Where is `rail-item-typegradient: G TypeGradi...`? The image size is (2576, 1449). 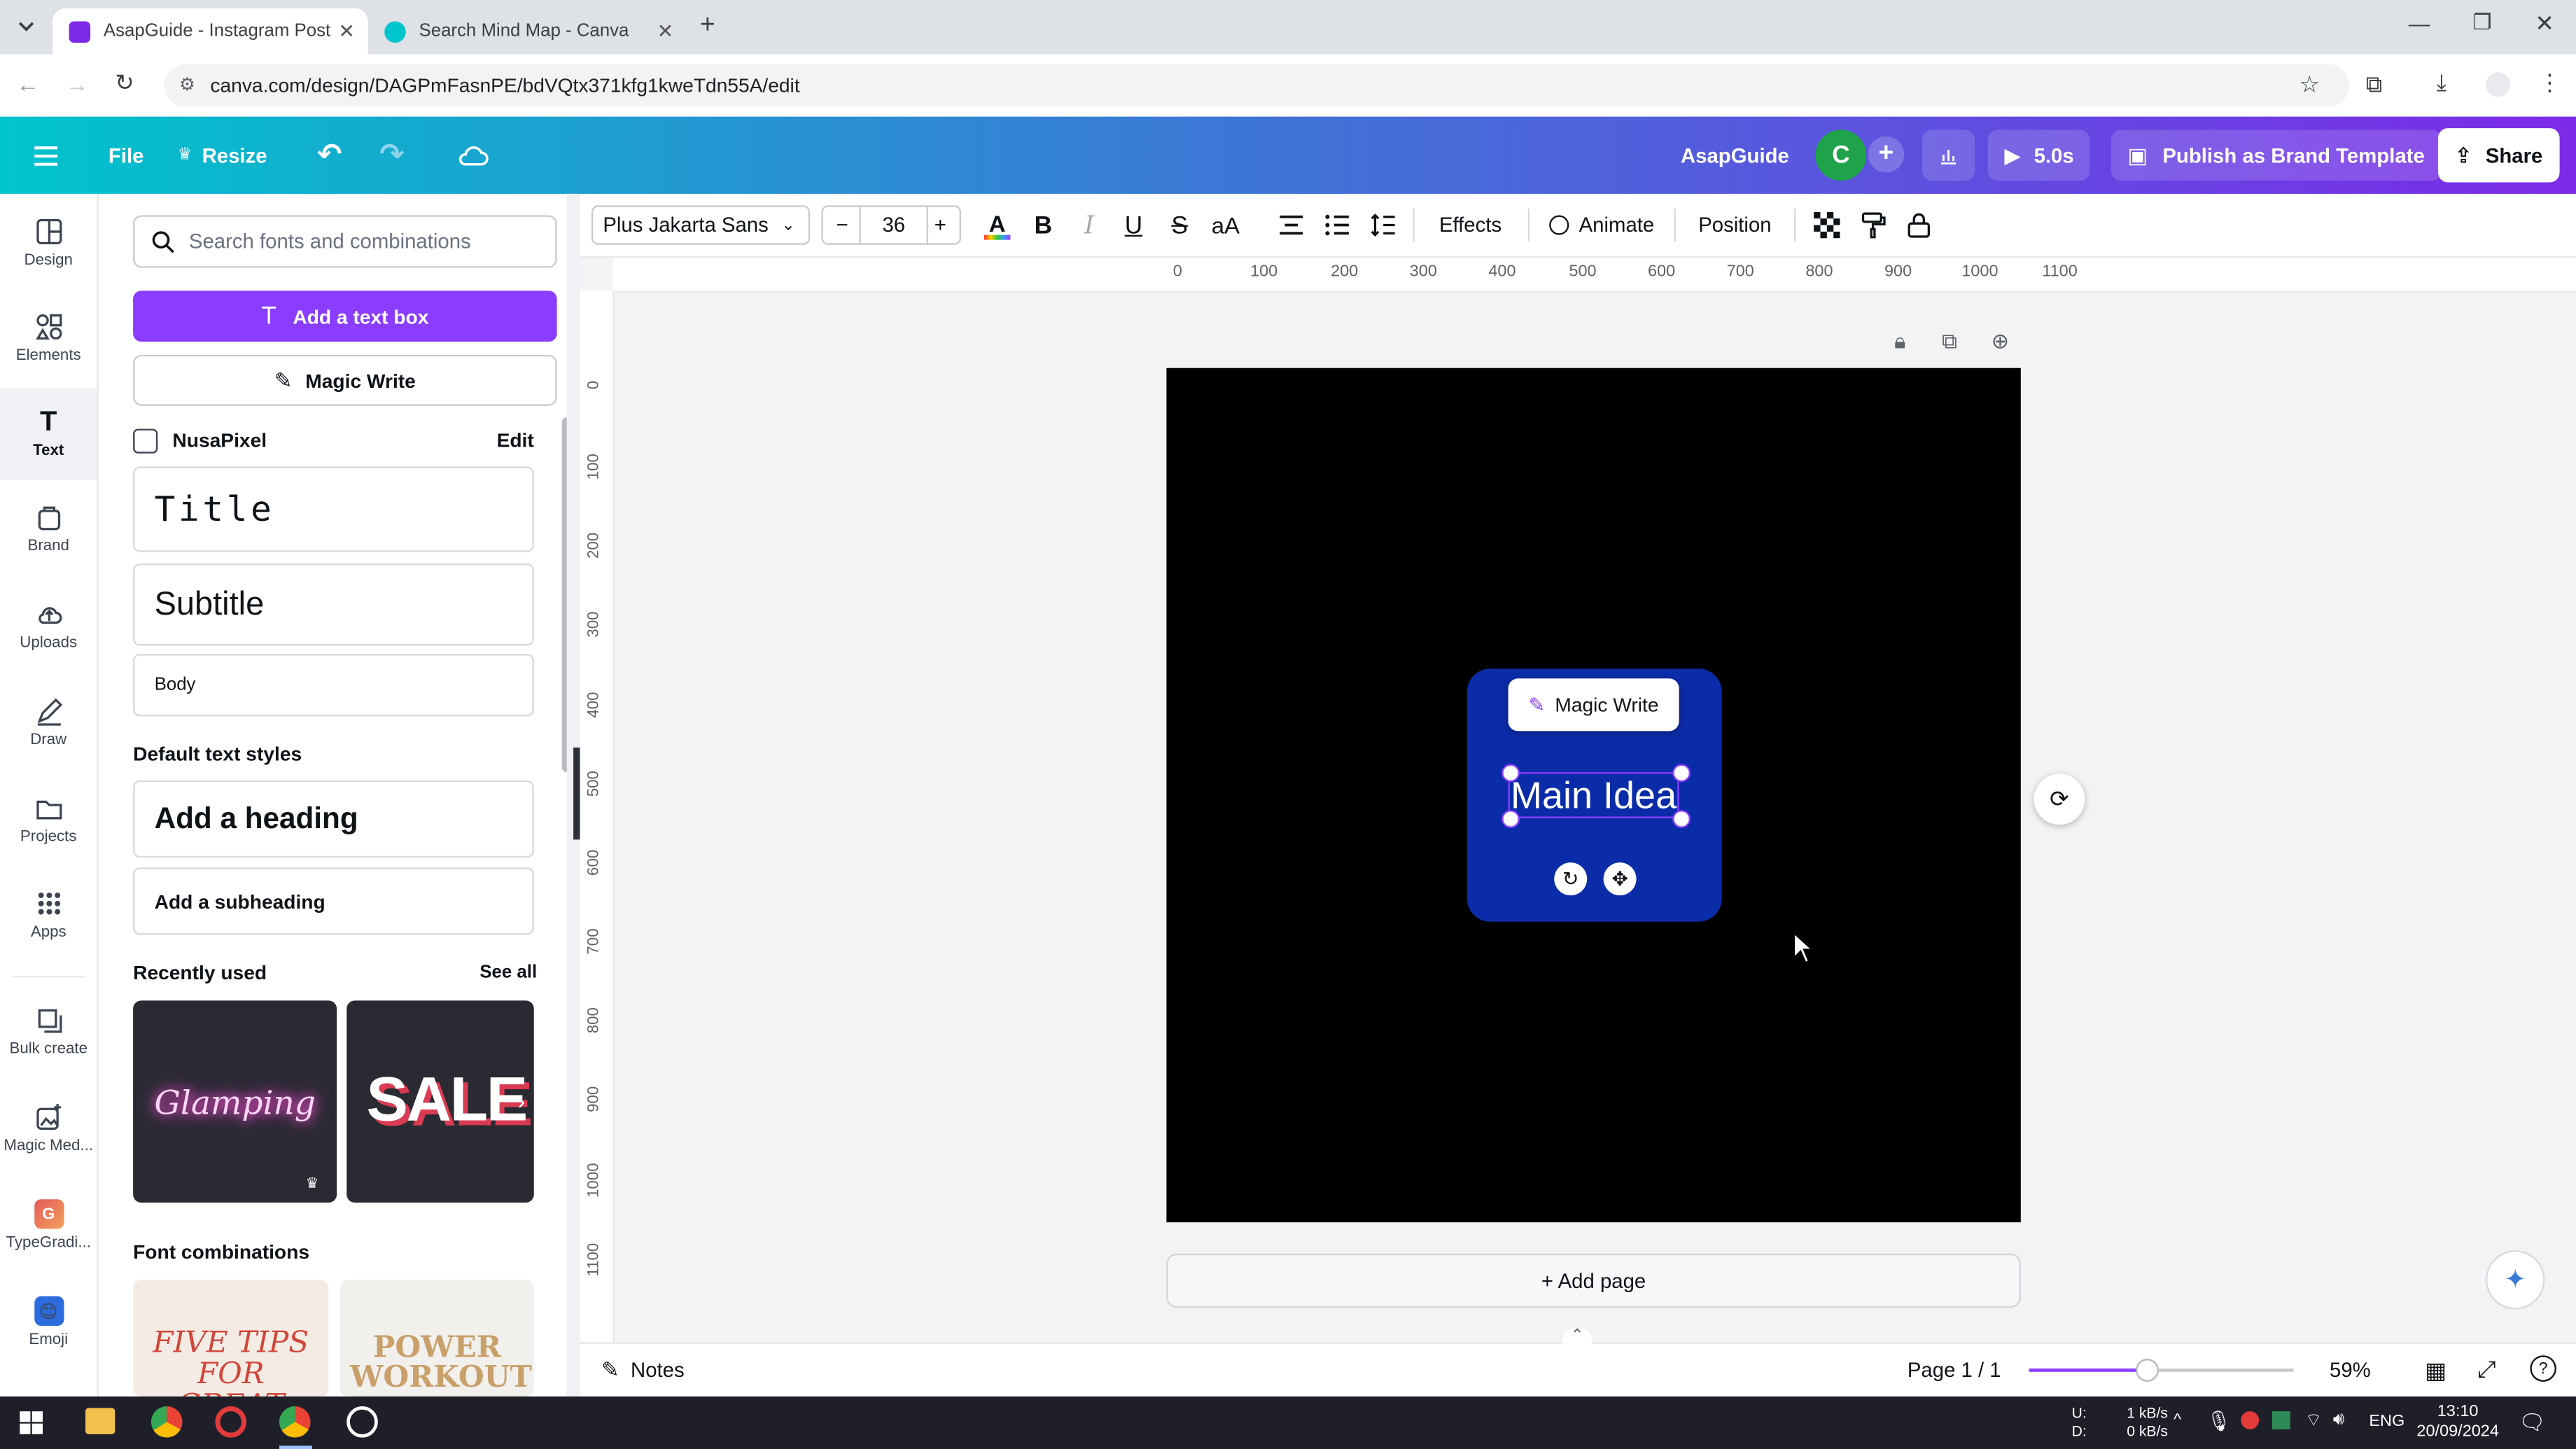 rail-item-typegradient: G TypeGradi... is located at coordinates (48, 1225).